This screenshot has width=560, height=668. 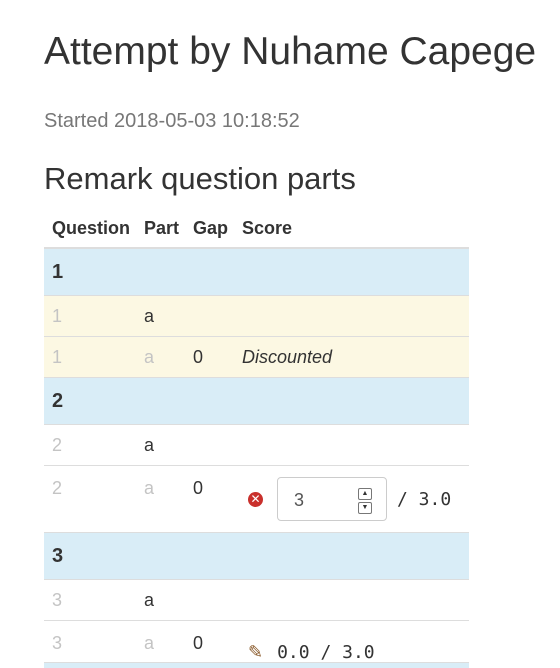 I want to click on question-number: 2, so click(x=256, y=401).